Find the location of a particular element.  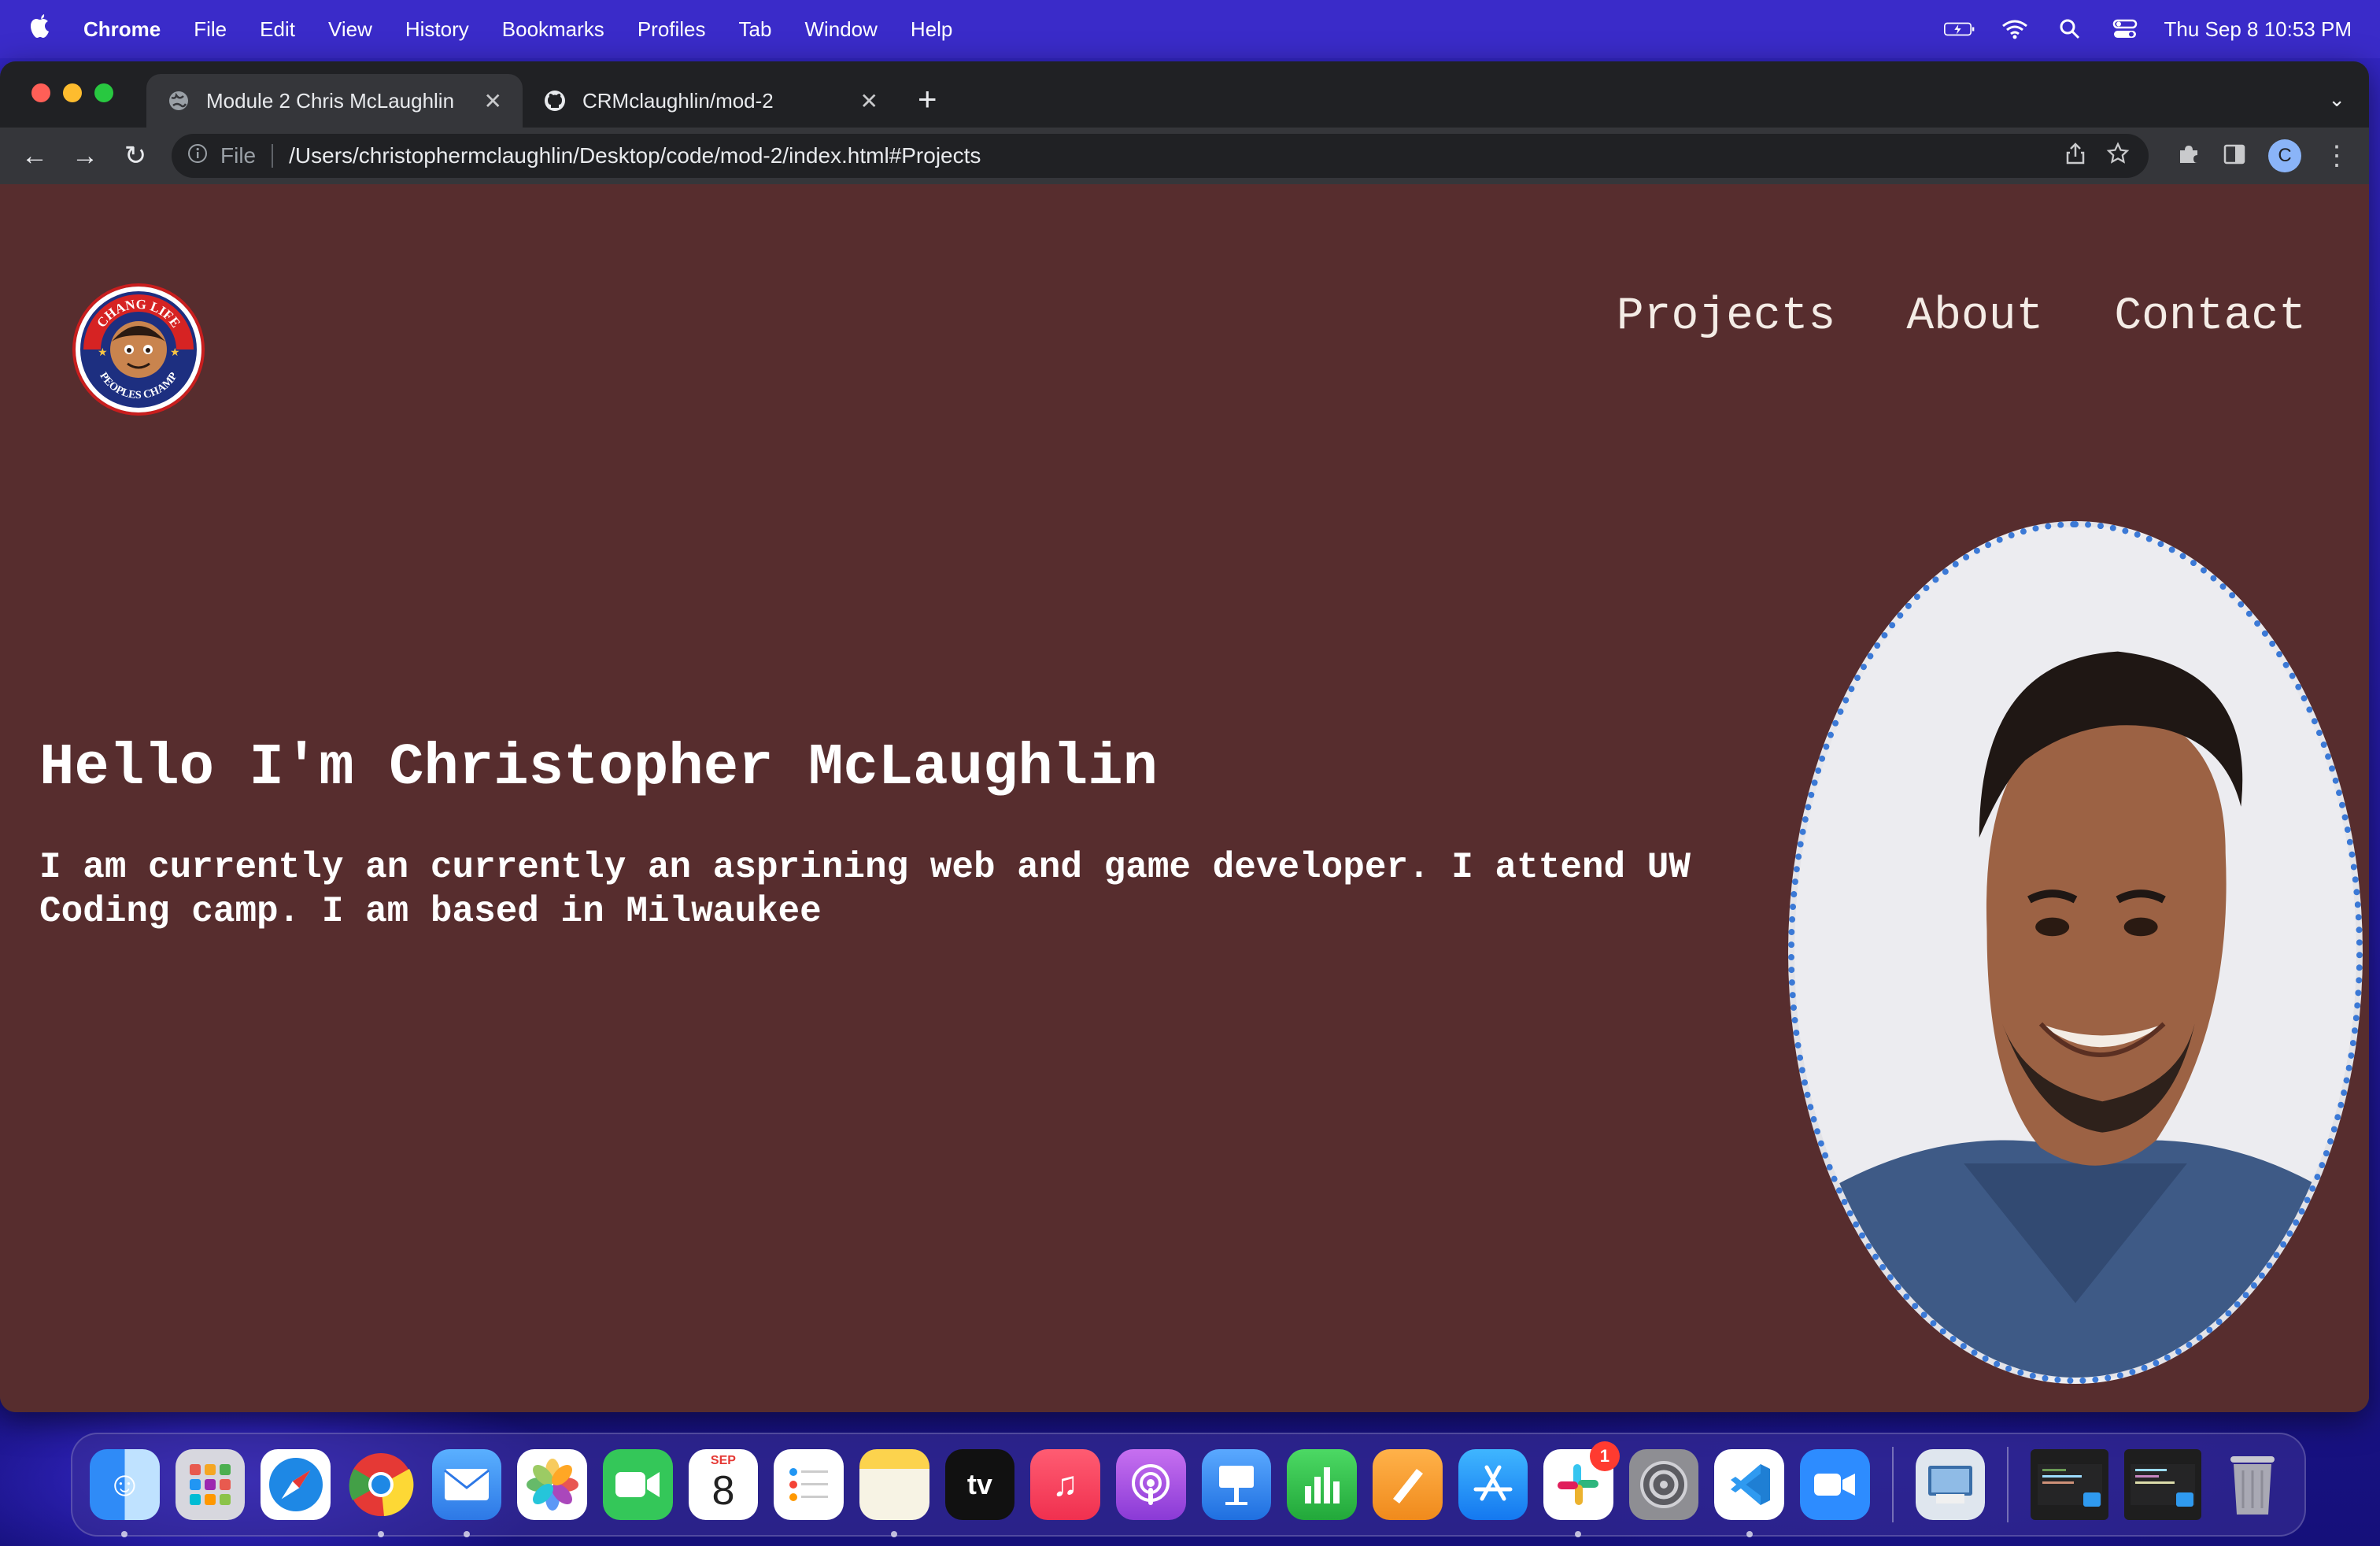

apple-menu-icon is located at coordinates (41, 29).